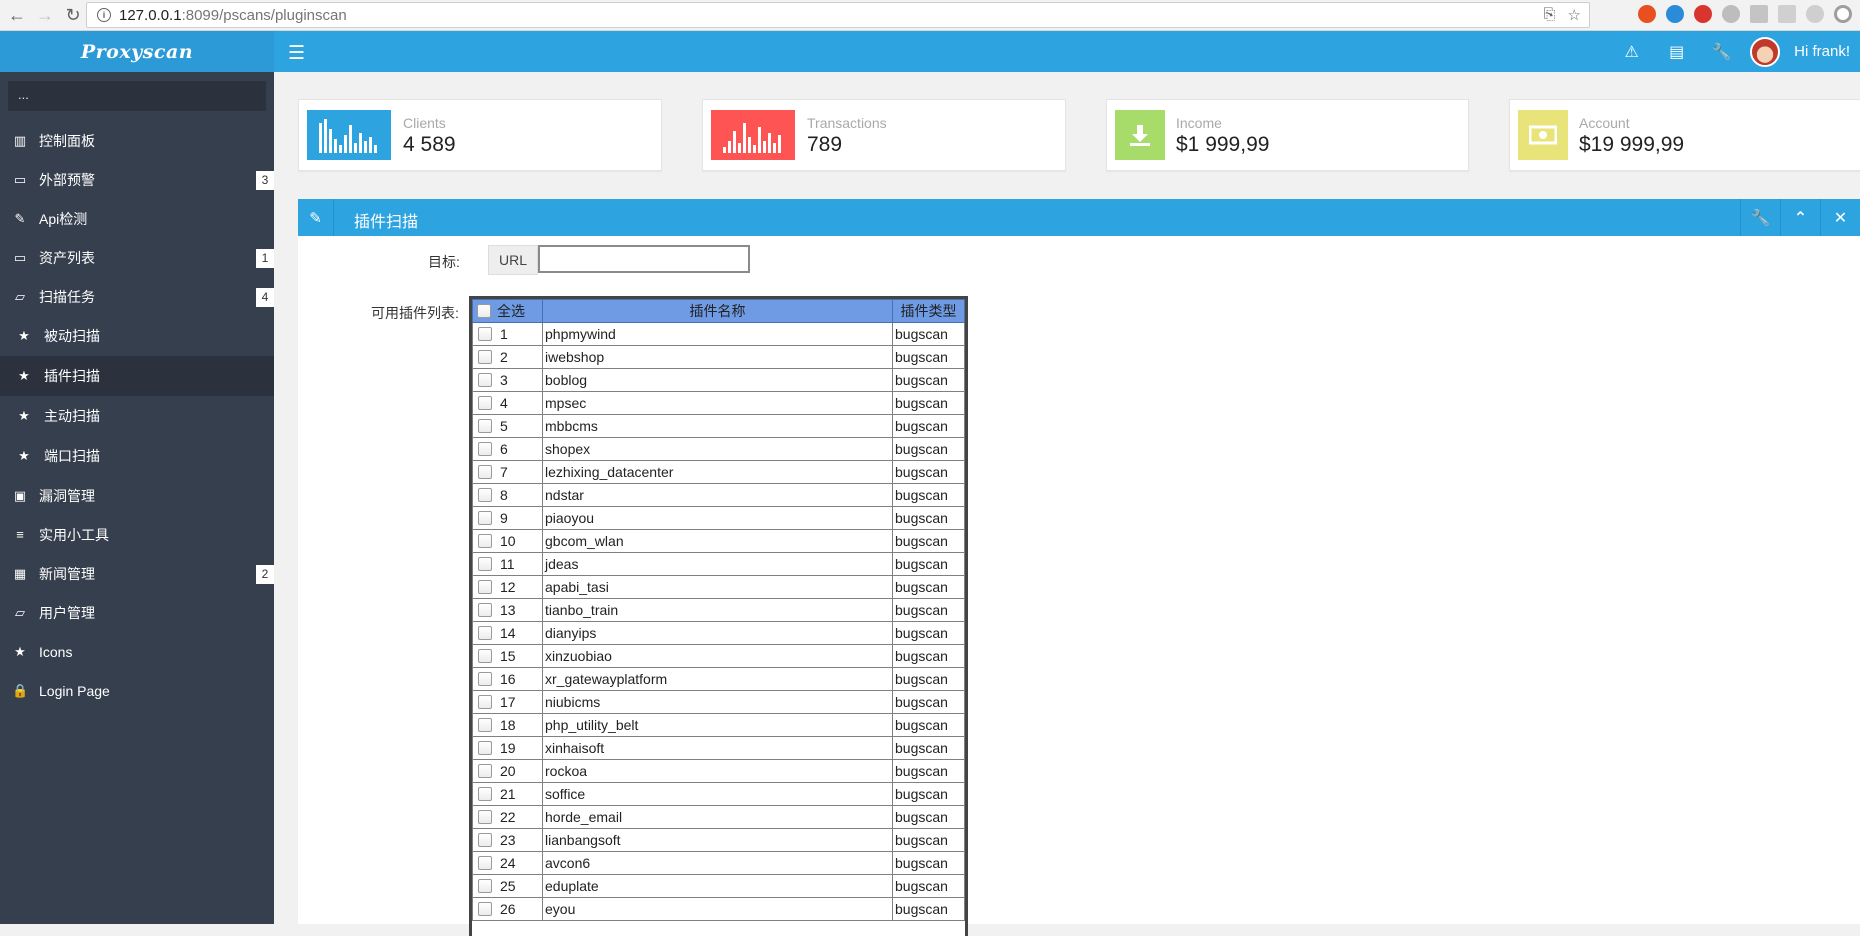  Describe the element at coordinates (137, 179) in the screenshot. I see `sidebar-item-1: ▭ 外部预警 3` at that location.